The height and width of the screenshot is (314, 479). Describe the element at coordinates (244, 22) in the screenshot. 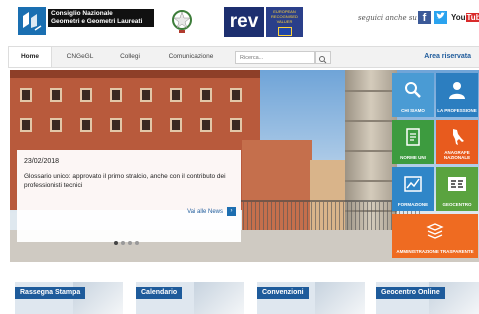

I see `rev-logo: rev` at that location.